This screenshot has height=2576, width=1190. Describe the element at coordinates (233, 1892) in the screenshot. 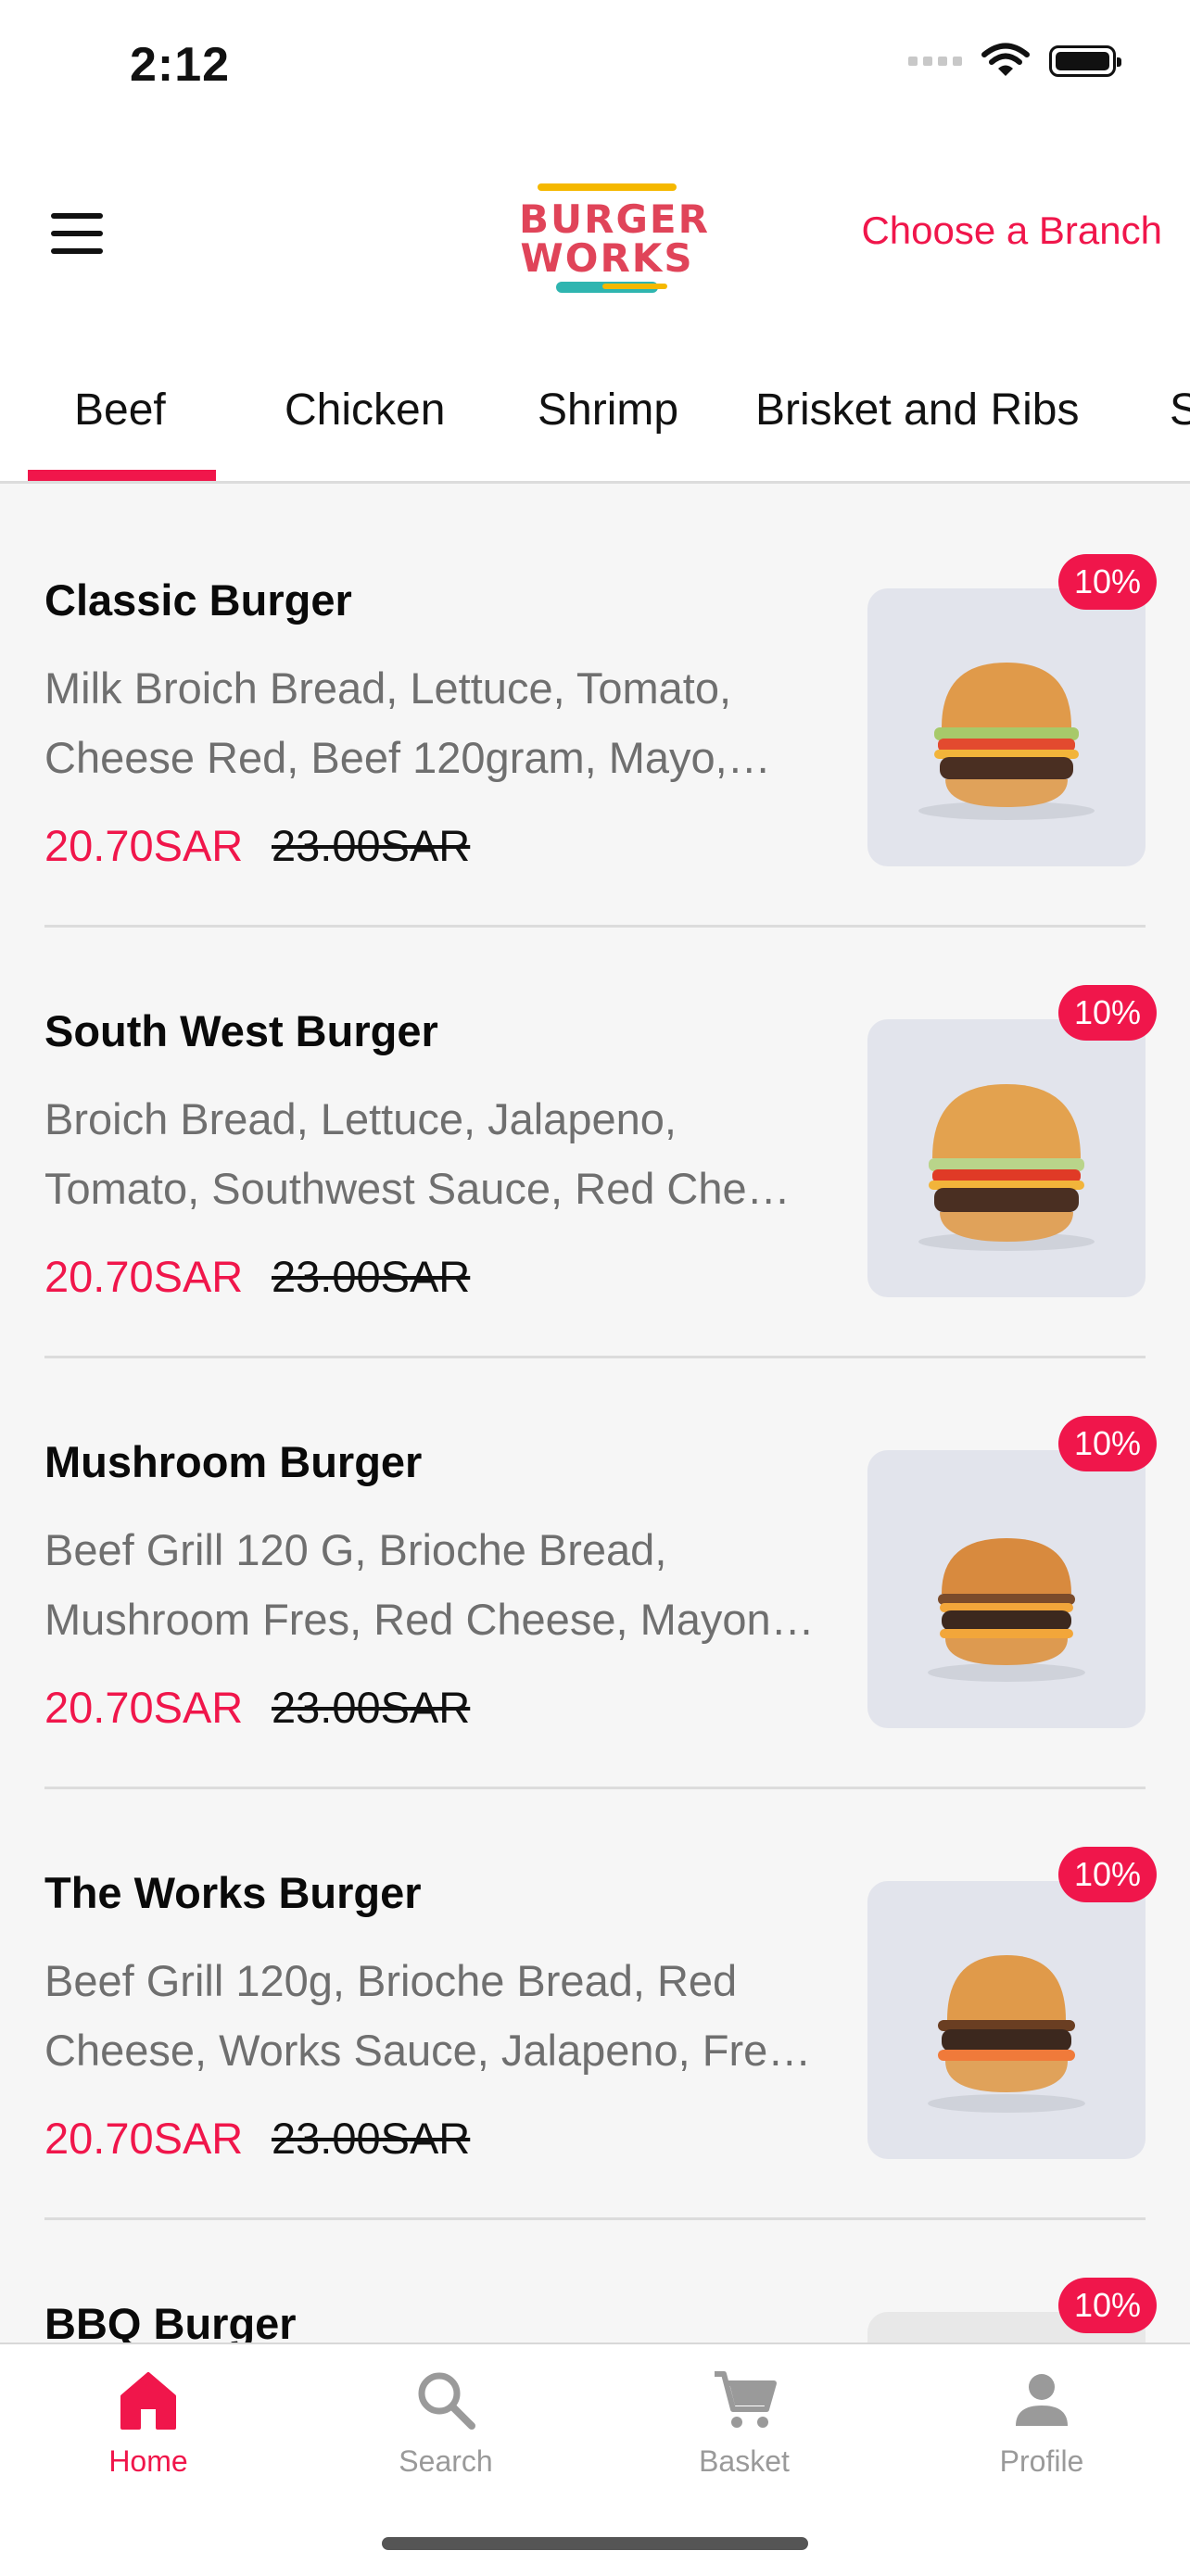

I see `product-title: The Works Burger` at that location.